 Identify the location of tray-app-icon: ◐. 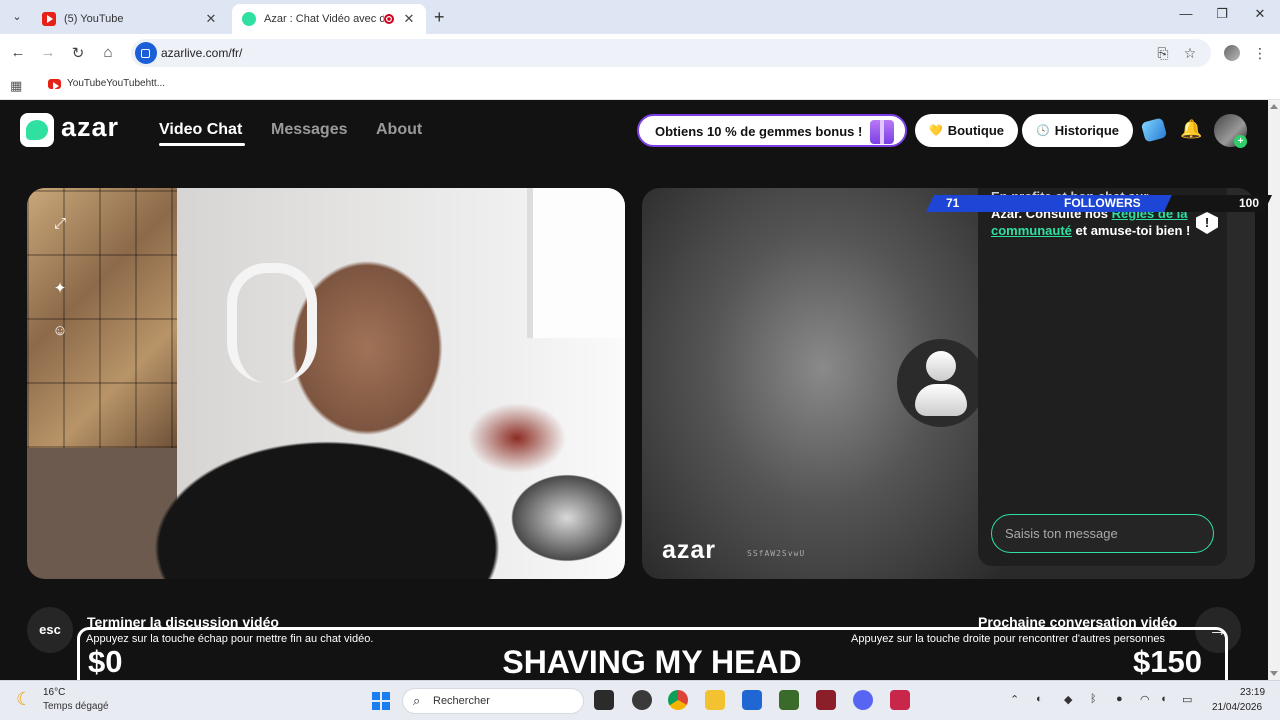
(1039, 699).